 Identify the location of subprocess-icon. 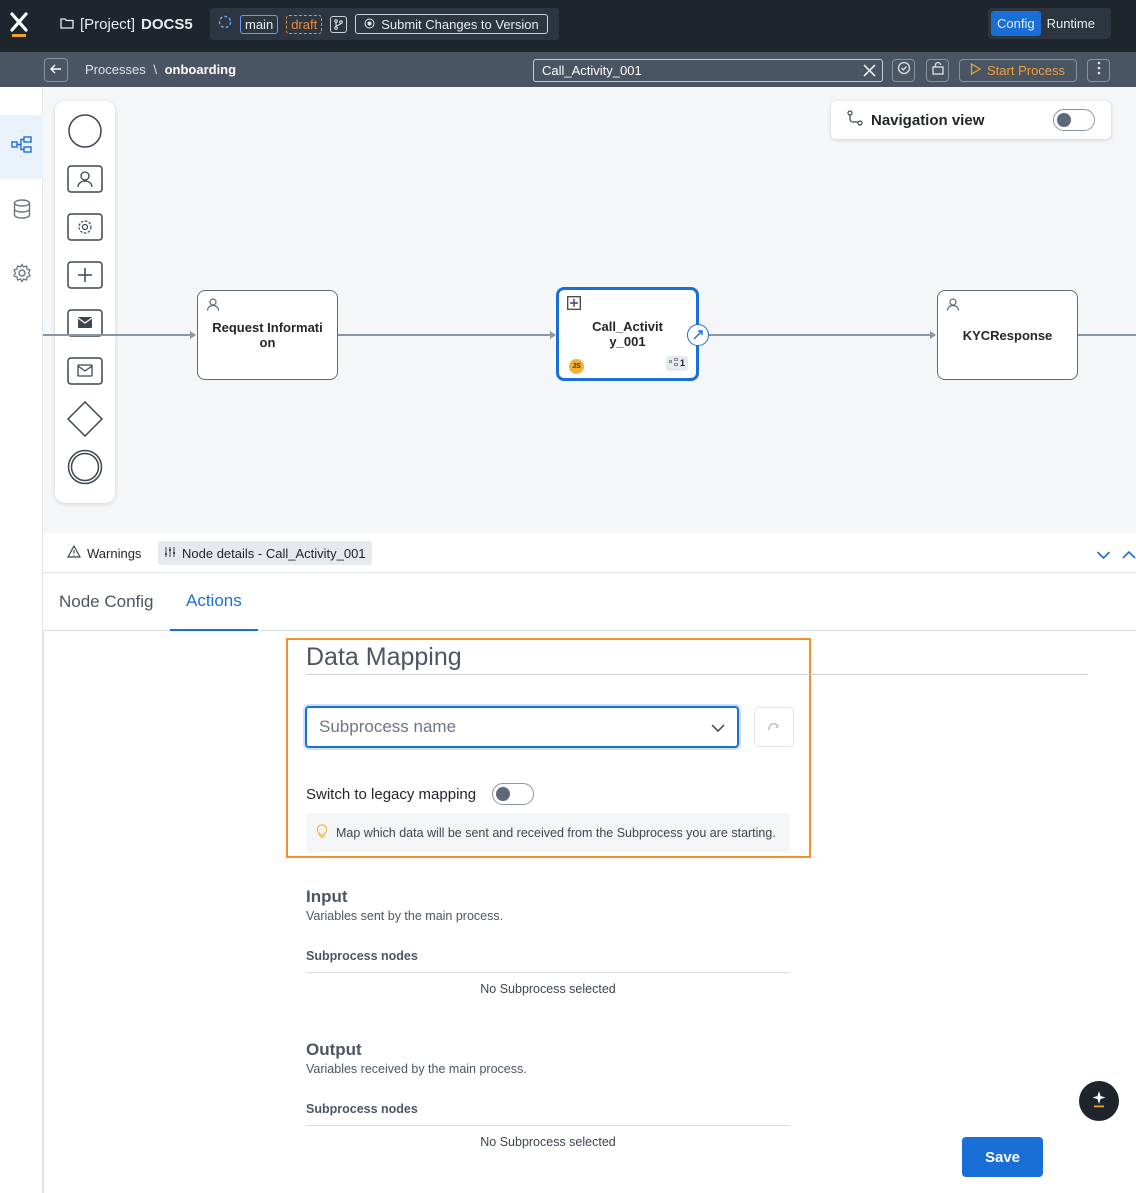
(85, 277).